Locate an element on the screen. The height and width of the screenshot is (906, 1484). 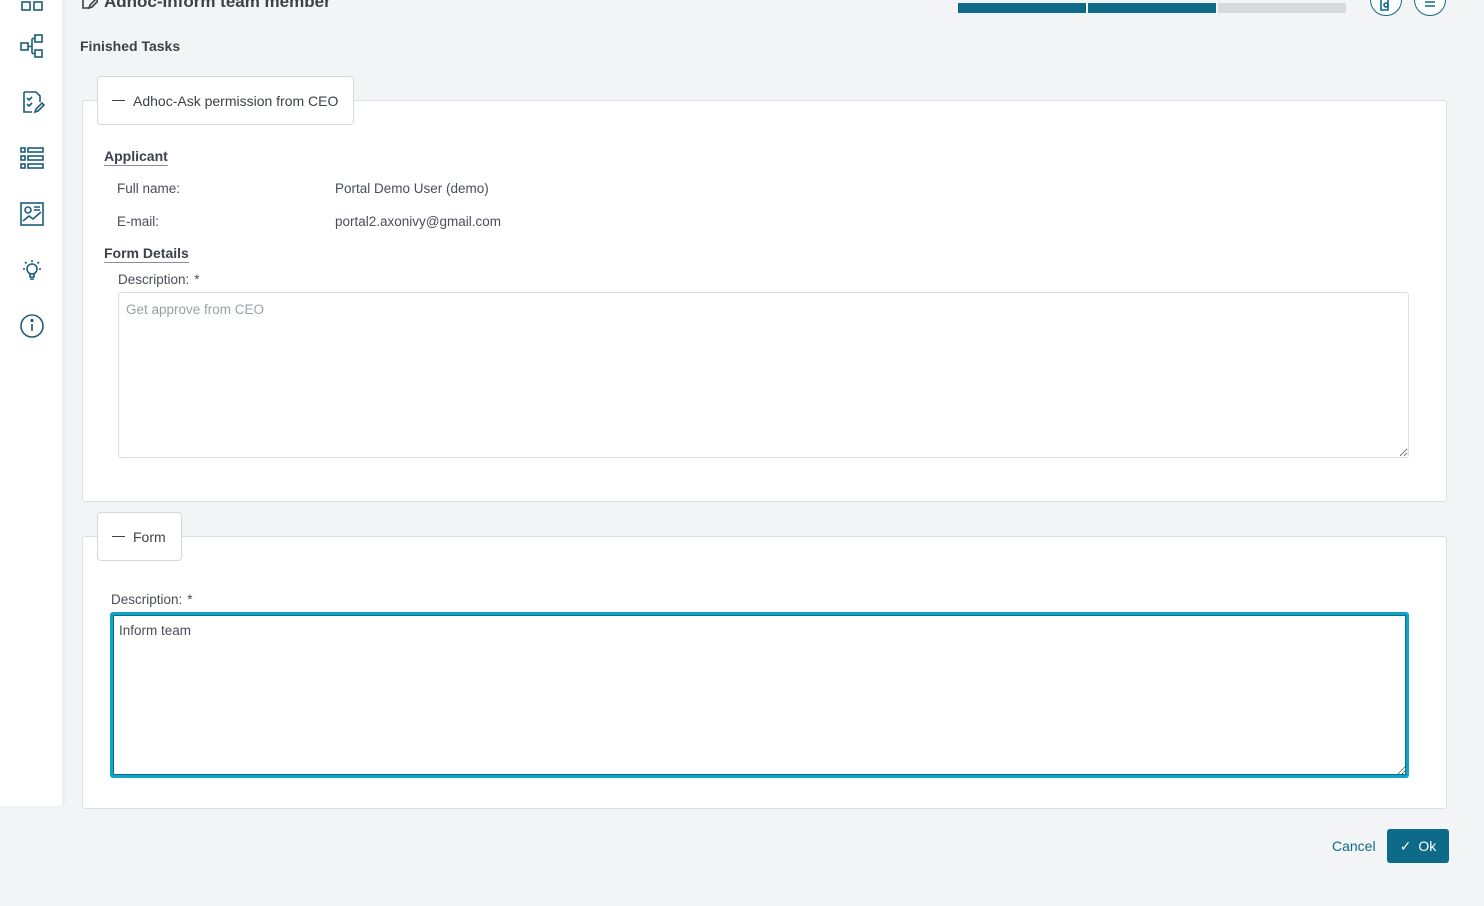
grid-menu-icon is located at coordinates (32, 7).